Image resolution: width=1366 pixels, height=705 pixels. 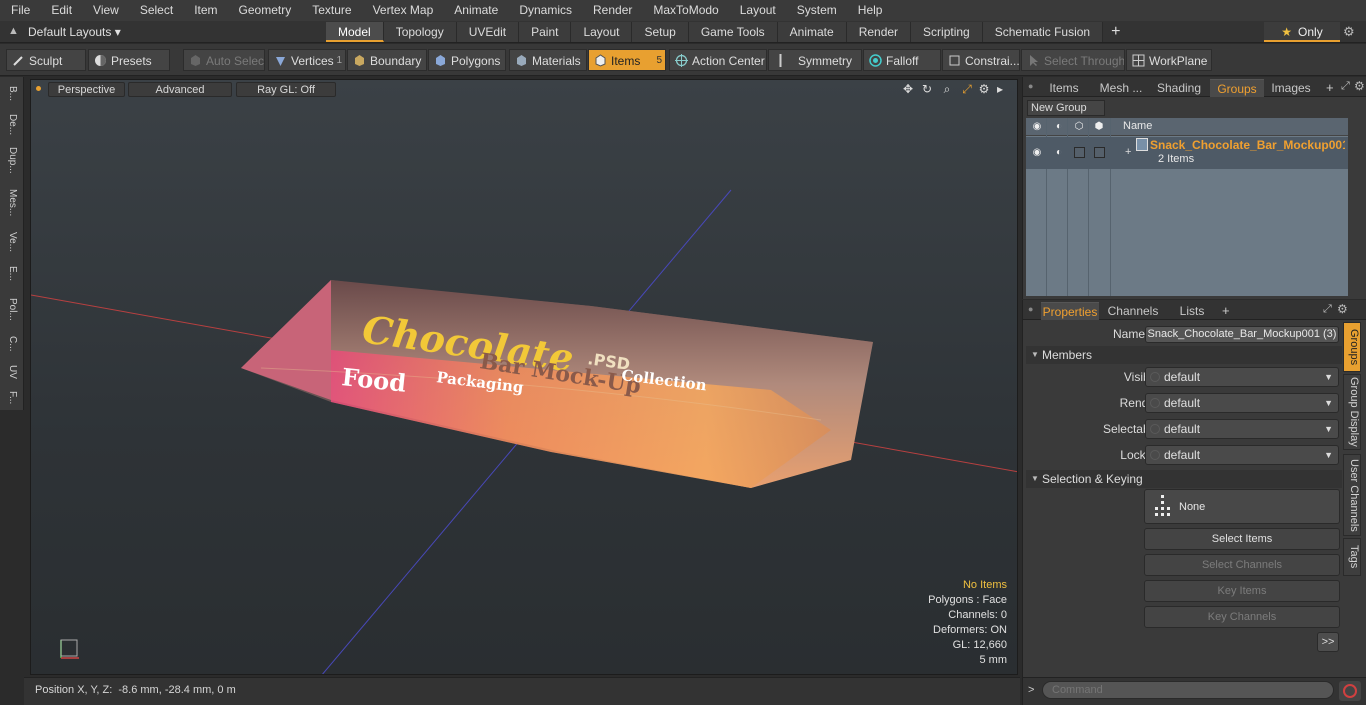 I want to click on vtab-group-display: Group Display, so click(x=1352, y=412).